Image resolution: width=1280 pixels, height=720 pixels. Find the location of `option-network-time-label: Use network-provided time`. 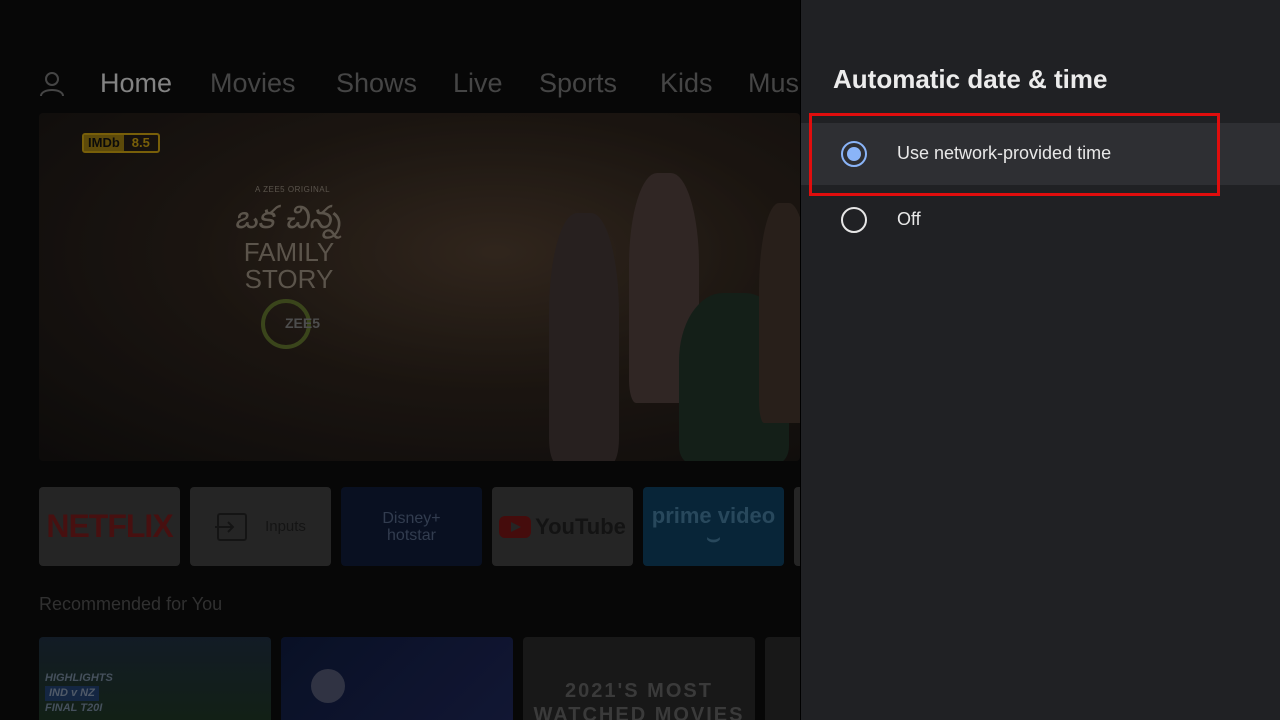

option-network-time-label: Use network-provided time is located at coordinates (1004, 153).